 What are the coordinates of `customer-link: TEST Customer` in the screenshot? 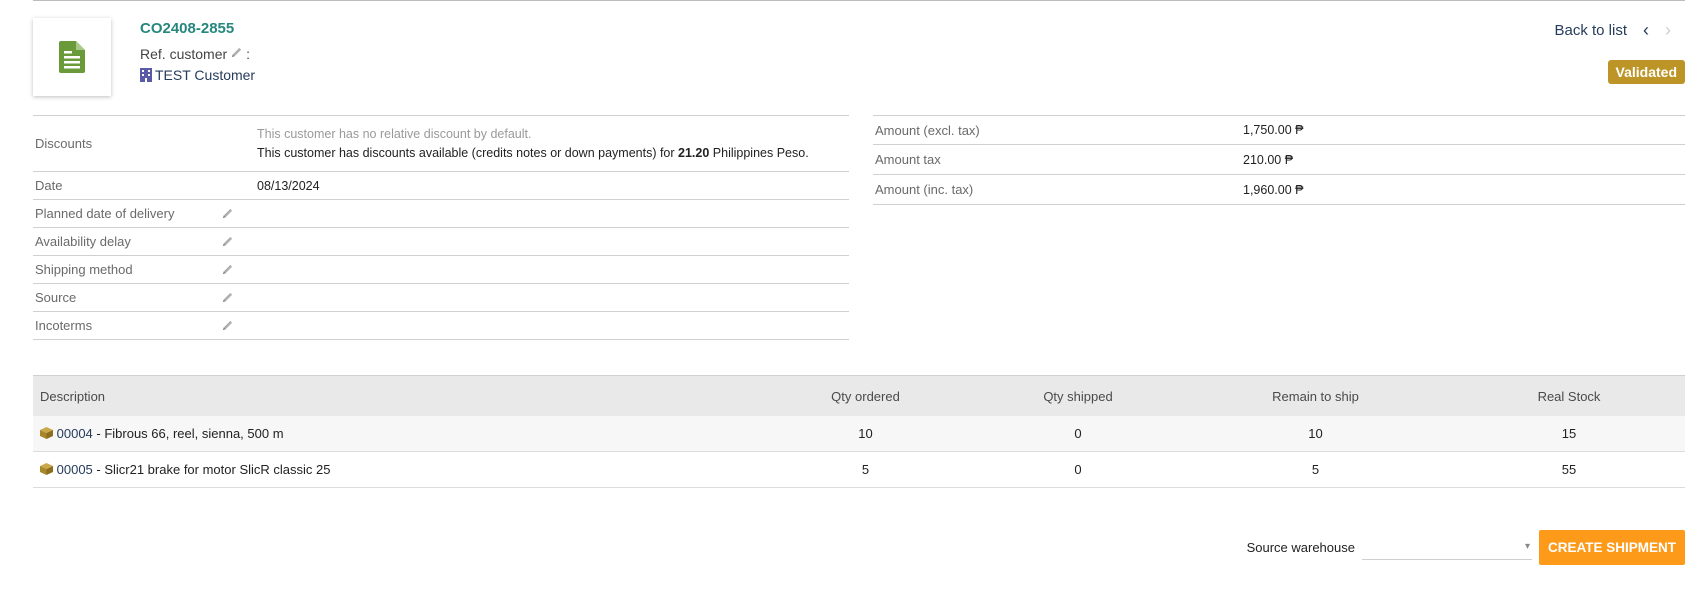 It's located at (197, 75).